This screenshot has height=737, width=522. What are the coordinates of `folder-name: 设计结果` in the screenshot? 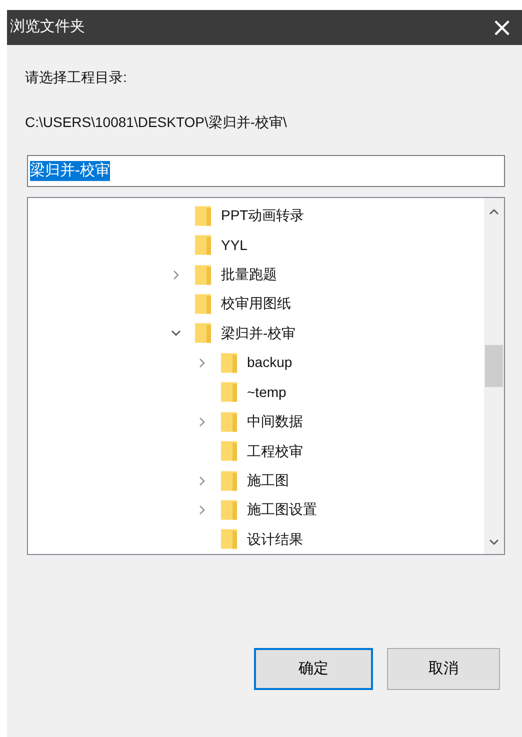 It's located at (275, 539).